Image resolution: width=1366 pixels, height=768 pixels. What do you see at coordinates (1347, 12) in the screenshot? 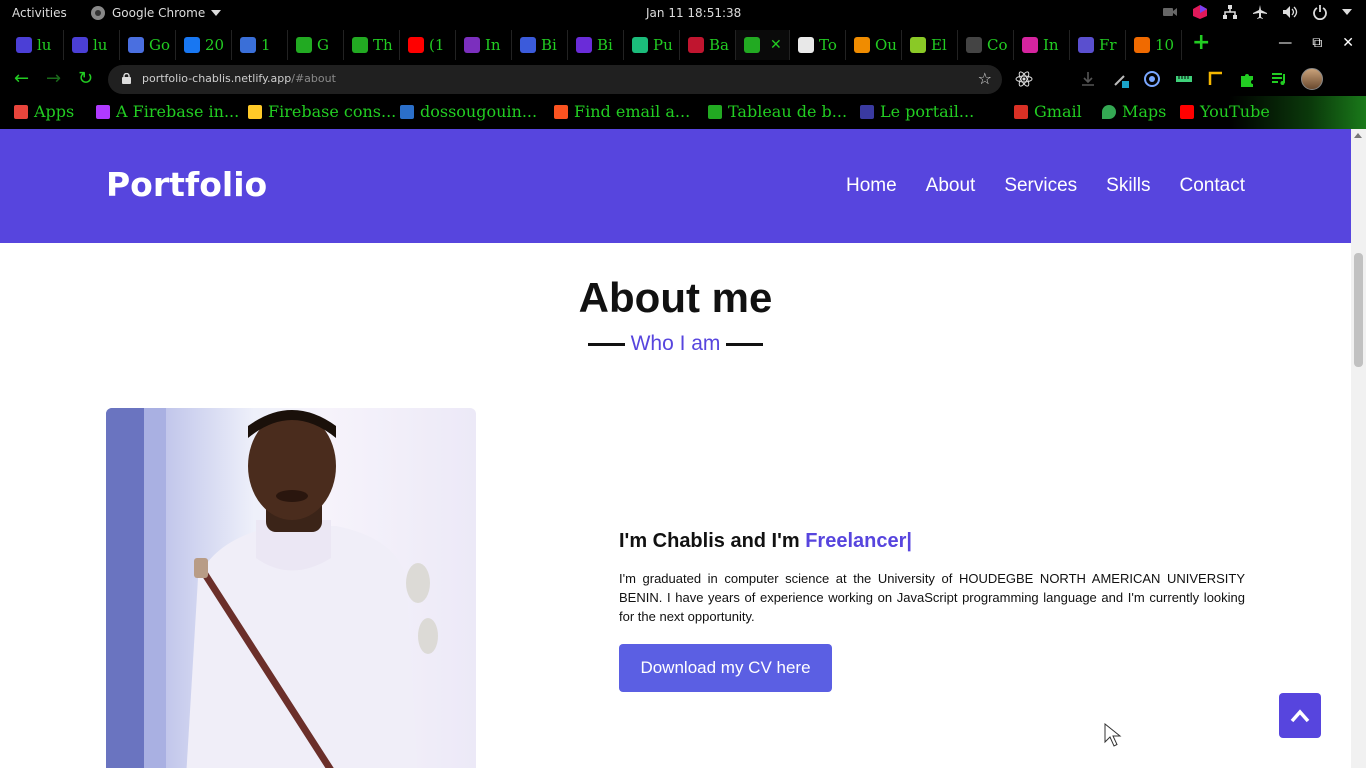
I see `chevron-down-icon` at bounding box center [1347, 12].